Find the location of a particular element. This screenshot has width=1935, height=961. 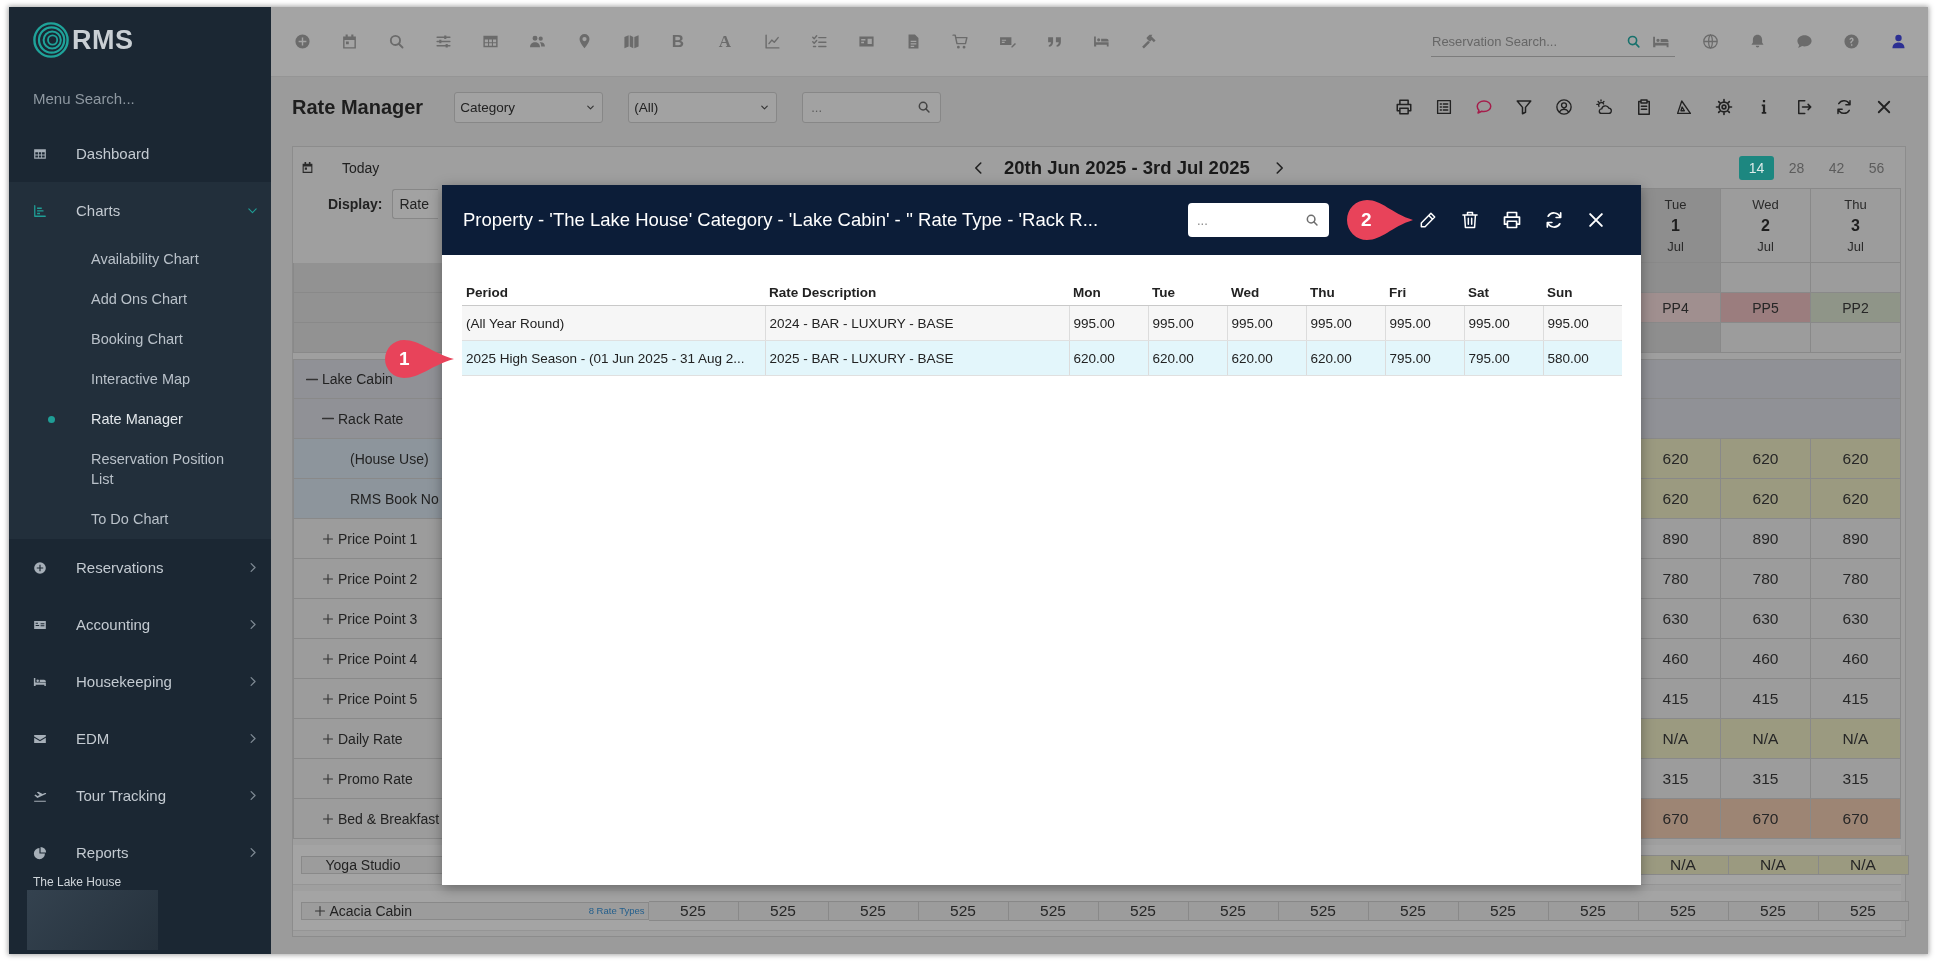

submenu-item: Availability Chart is located at coordinates (140, 259).